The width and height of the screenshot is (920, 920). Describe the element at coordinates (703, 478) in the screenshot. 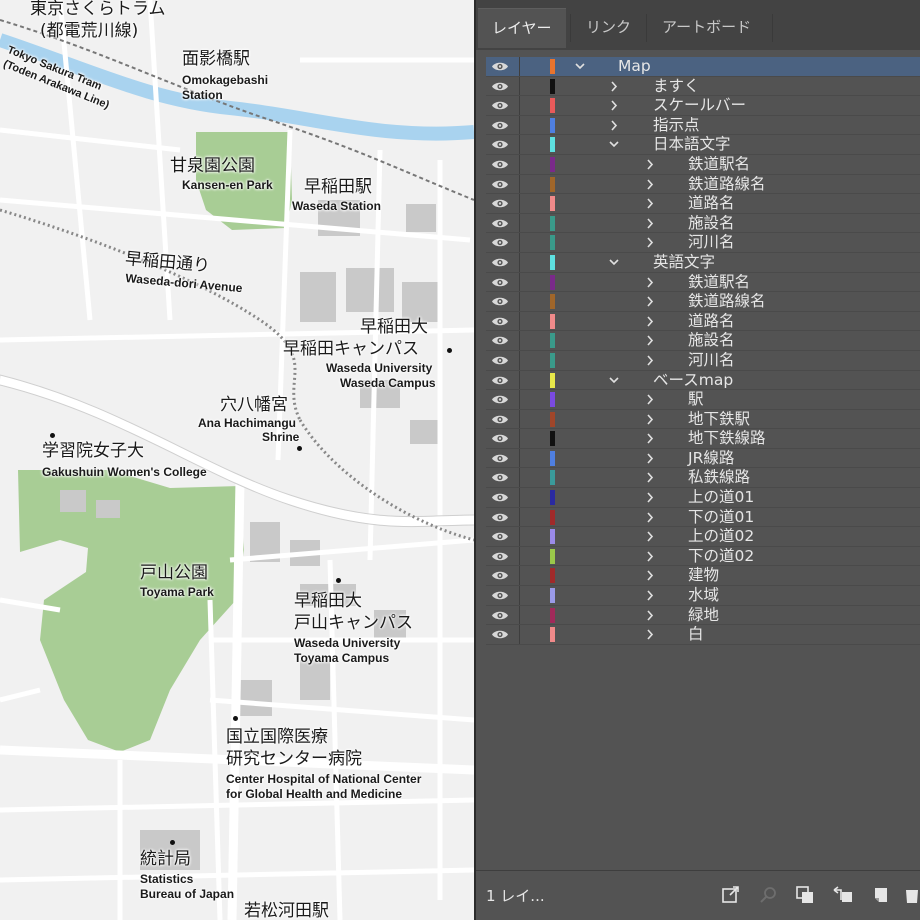

I see `layer-row: 私鉄線路` at that location.